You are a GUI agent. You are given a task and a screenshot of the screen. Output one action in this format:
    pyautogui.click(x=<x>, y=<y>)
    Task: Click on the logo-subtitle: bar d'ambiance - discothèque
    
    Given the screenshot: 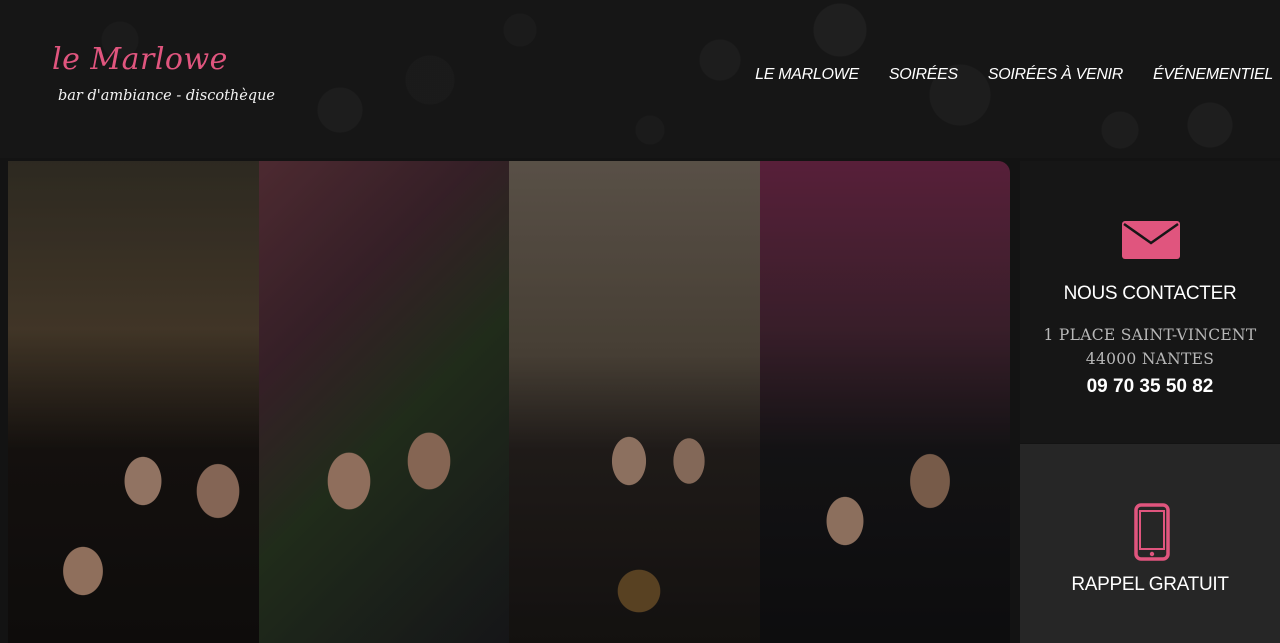 What is the action you would take?
    pyautogui.click(x=167, y=96)
    